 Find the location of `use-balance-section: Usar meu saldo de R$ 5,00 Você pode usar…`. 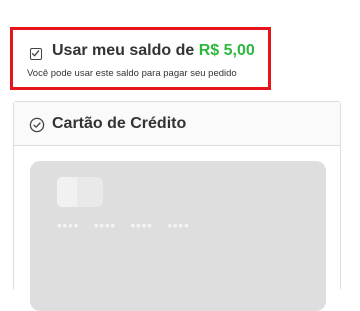

use-balance-section: Usar meu saldo de R$ 5,00 Você pode usar… is located at coordinates (140, 58).